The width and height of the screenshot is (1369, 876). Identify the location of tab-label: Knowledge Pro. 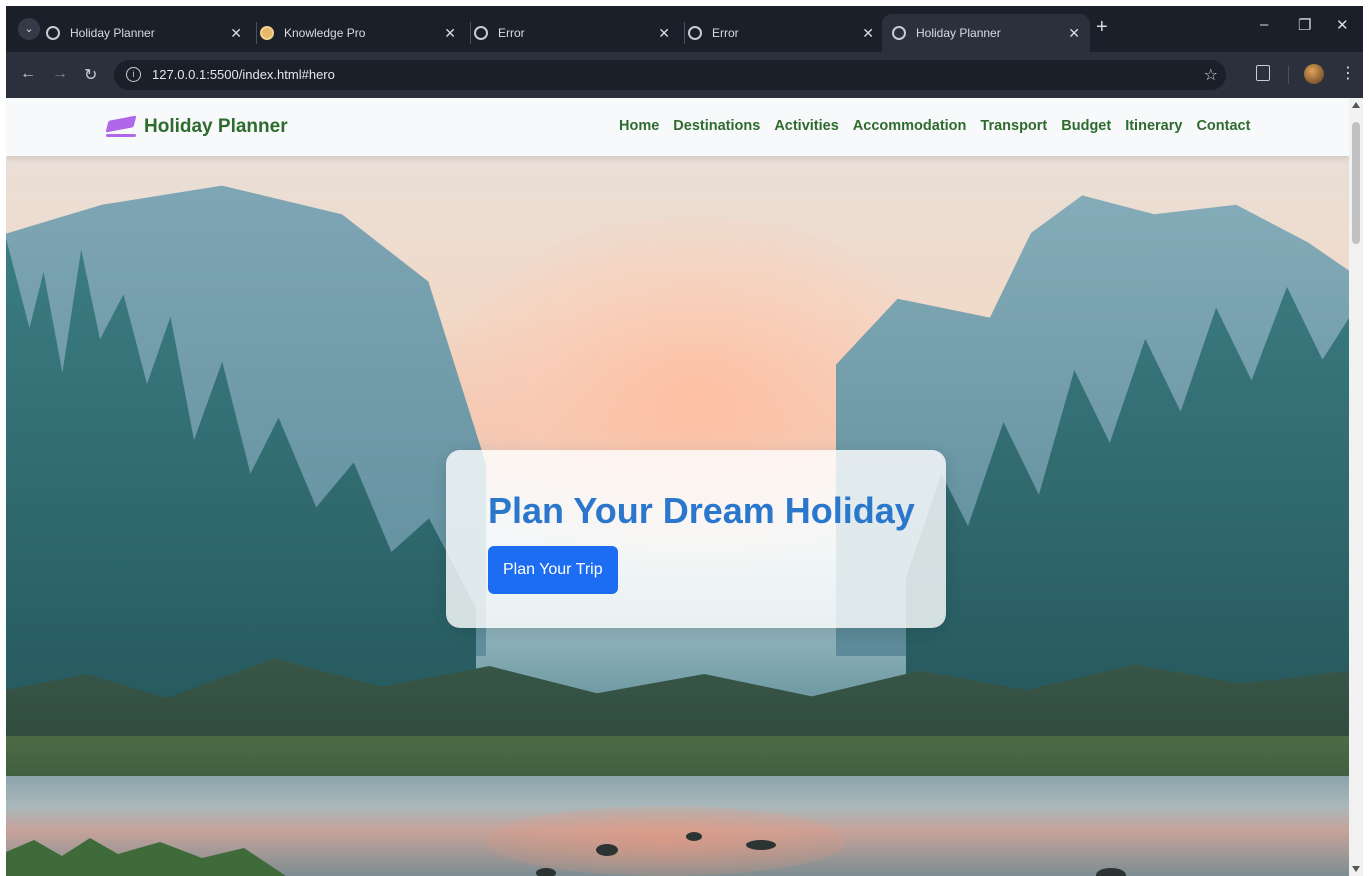
(325, 33).